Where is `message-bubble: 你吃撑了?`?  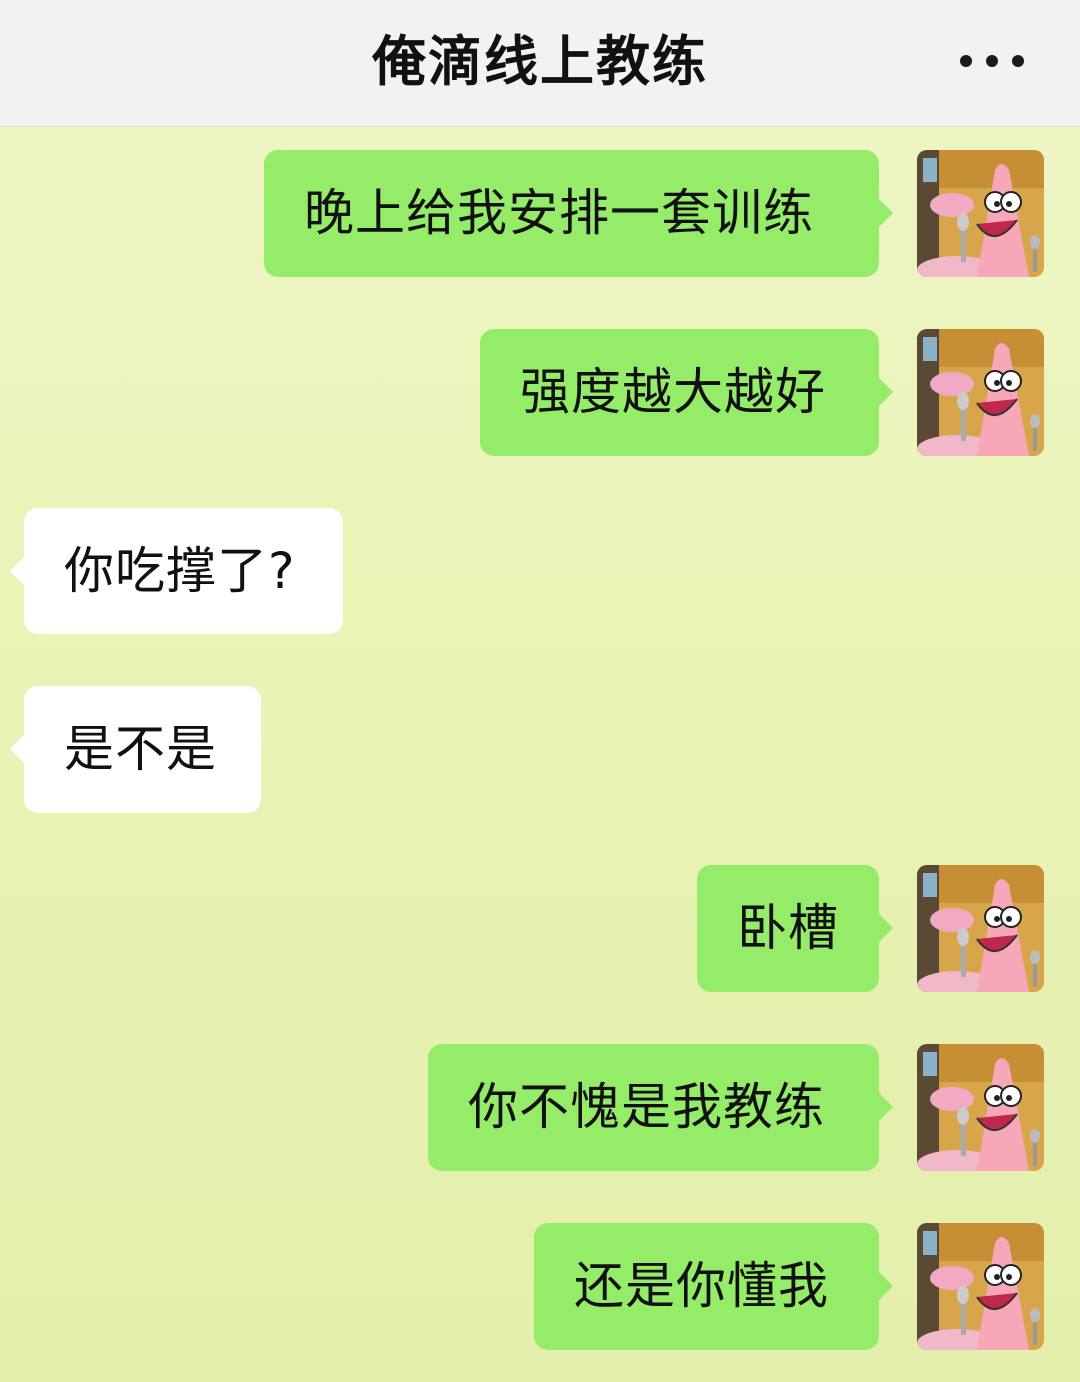
message-bubble: 你吃撑了? is located at coordinates (176, 571).